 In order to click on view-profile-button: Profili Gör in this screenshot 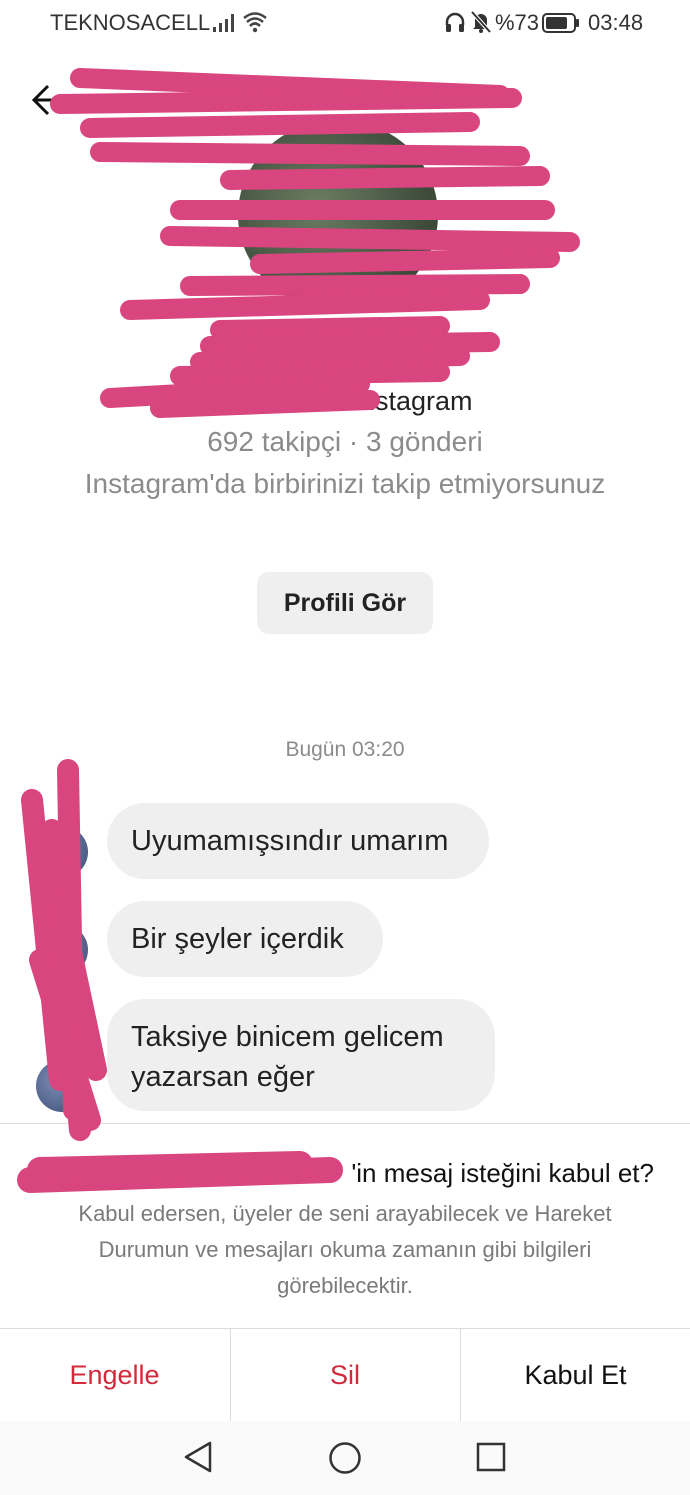, I will do `click(345, 603)`.